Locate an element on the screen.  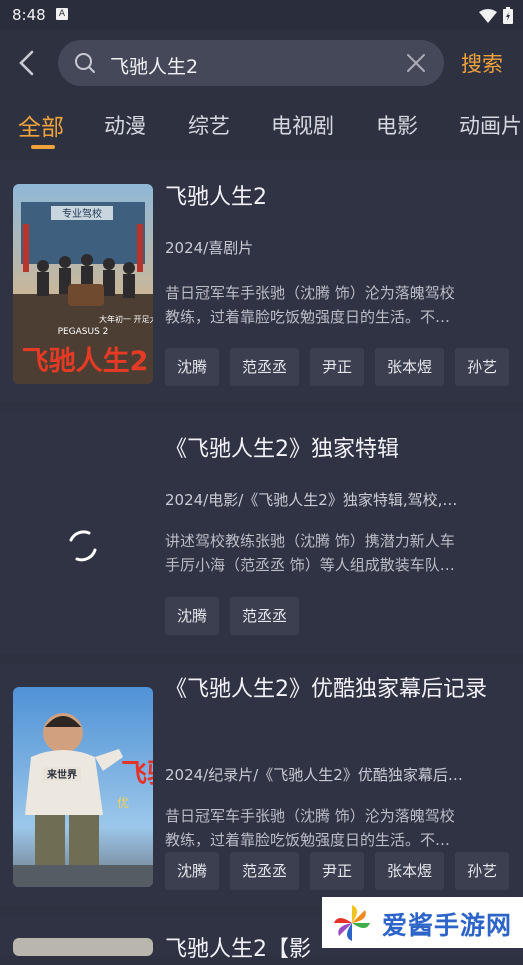
poster-art: 来世界 飞驰 优 is located at coordinates (83, 787).